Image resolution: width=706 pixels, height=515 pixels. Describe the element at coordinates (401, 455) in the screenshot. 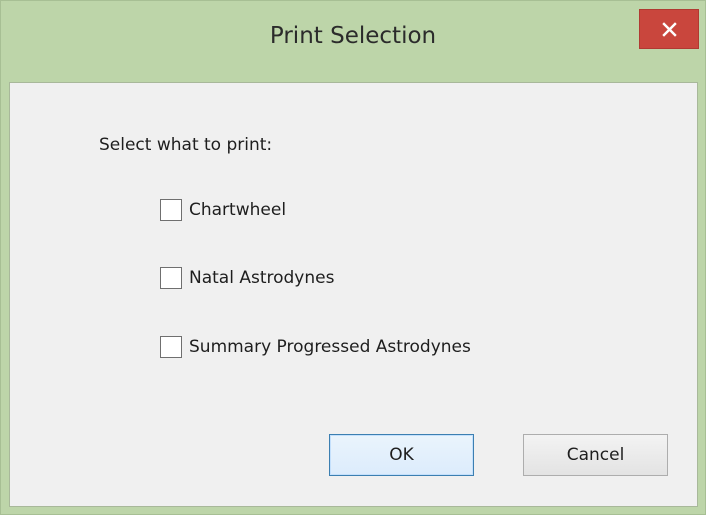

I see `ok-button: OK` at that location.